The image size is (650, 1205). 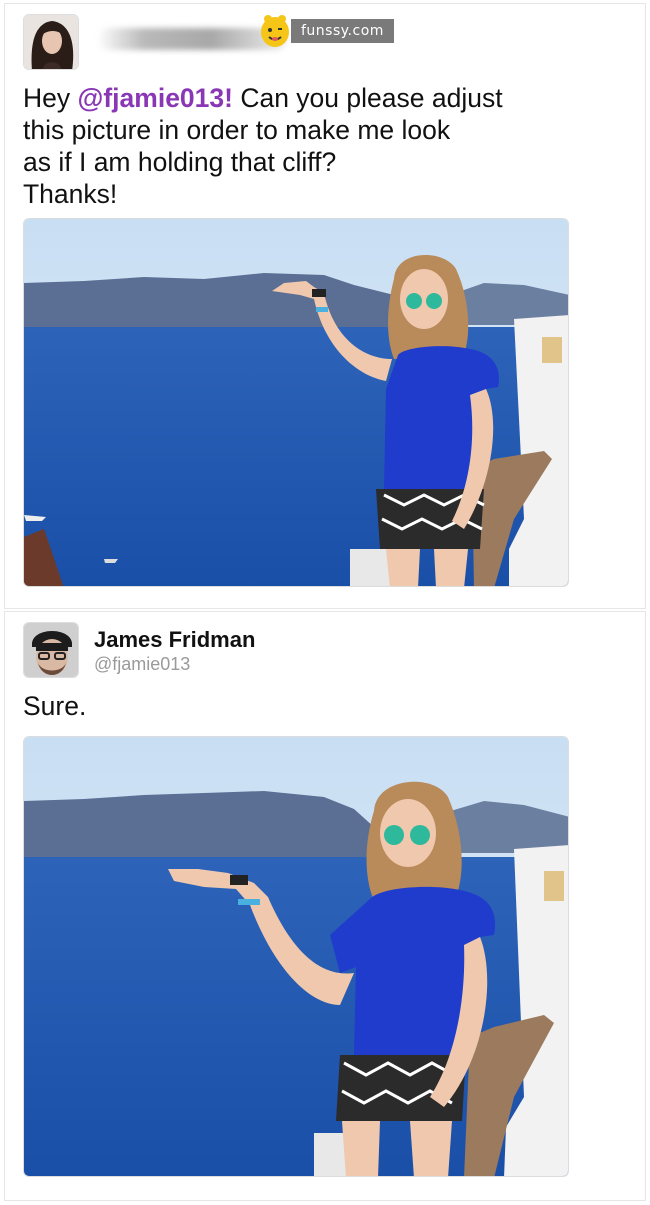 I want to click on james-fridman-avatar, so click(x=51, y=650).